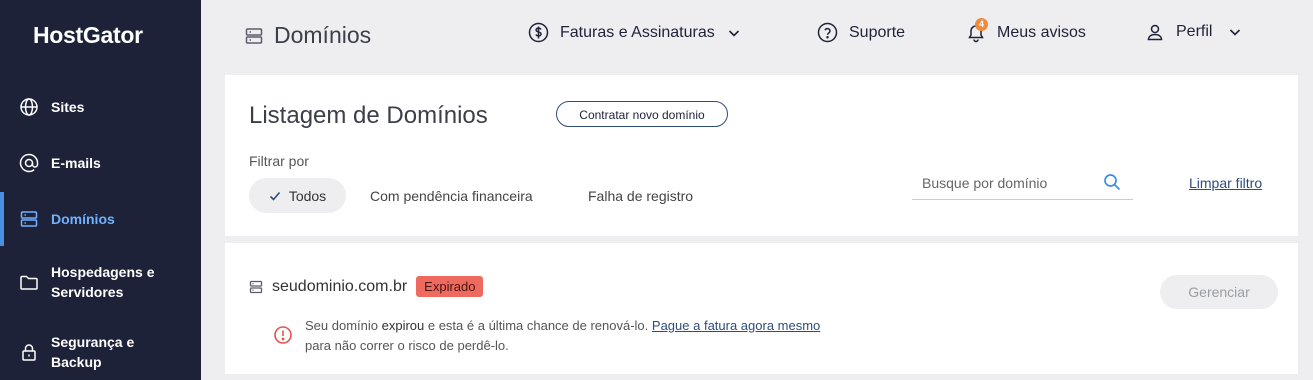 The width and height of the screenshot is (1313, 380). Describe the element at coordinates (1155, 32) in the screenshot. I see `user-icon` at that location.